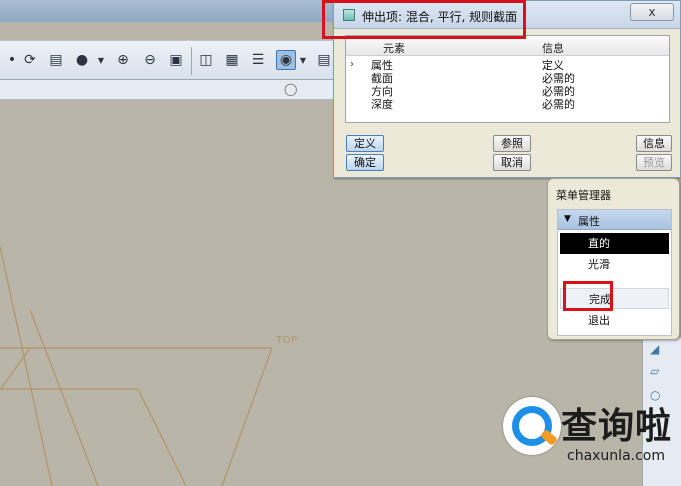  What do you see at coordinates (247, 416) in the screenshot?
I see `datum-edge` at bounding box center [247, 416].